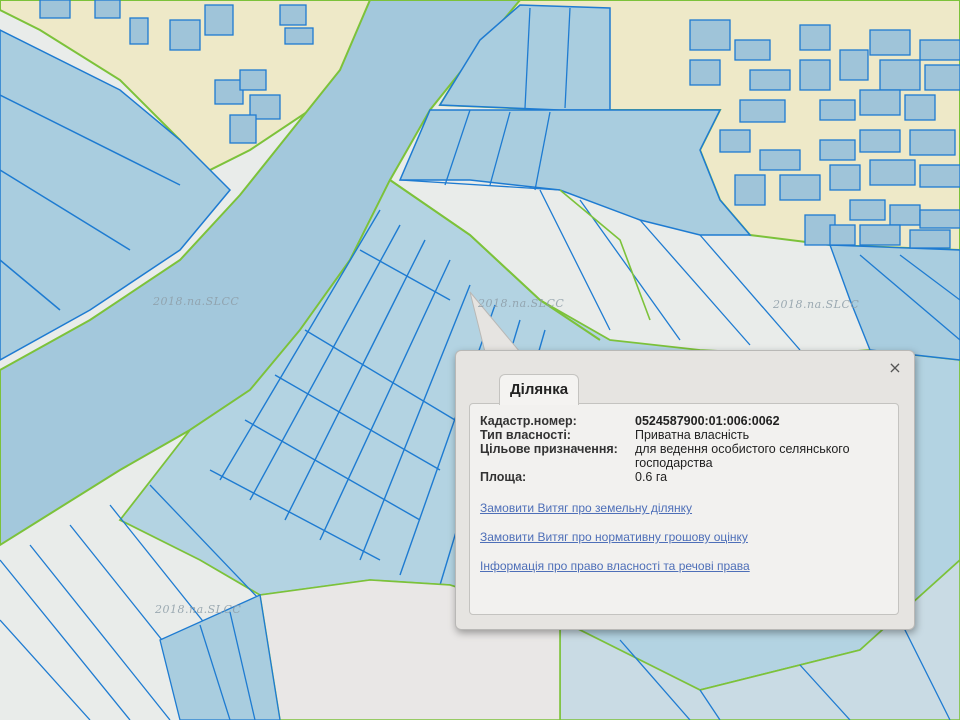 Image resolution: width=960 pixels, height=720 pixels. I want to click on property-row: Кадастр.номер: 0524587900:01:006:0062, so click(685, 421).